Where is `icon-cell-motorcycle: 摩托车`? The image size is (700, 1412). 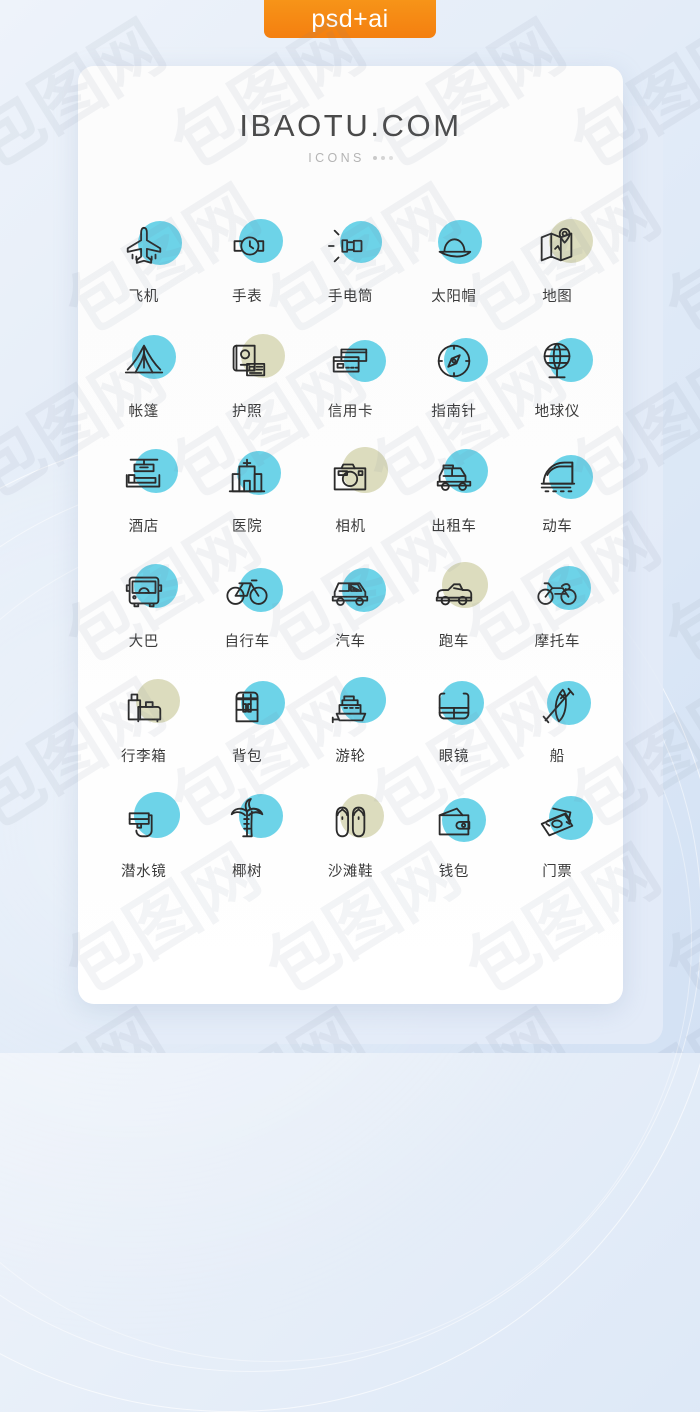 icon-cell-motorcycle: 摩托车 is located at coordinates (557, 617).